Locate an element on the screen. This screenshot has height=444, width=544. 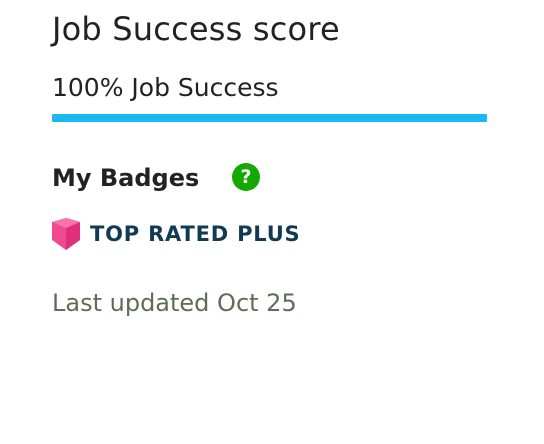
question-circle-icon: ? is located at coordinates (246, 177).